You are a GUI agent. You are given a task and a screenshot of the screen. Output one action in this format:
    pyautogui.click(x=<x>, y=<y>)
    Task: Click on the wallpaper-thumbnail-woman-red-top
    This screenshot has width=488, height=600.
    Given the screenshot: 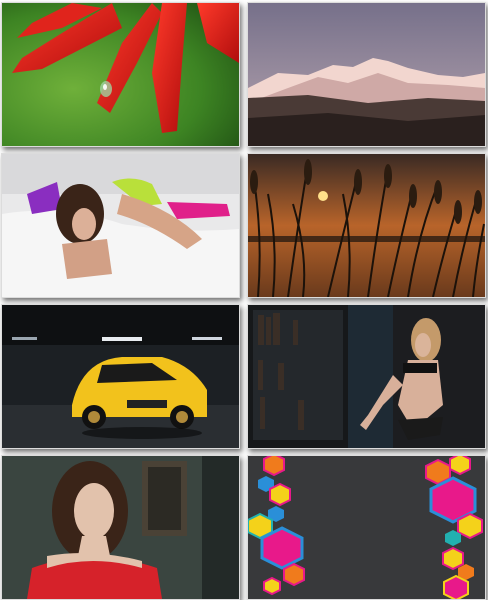 What is the action you would take?
    pyautogui.click(x=120, y=527)
    